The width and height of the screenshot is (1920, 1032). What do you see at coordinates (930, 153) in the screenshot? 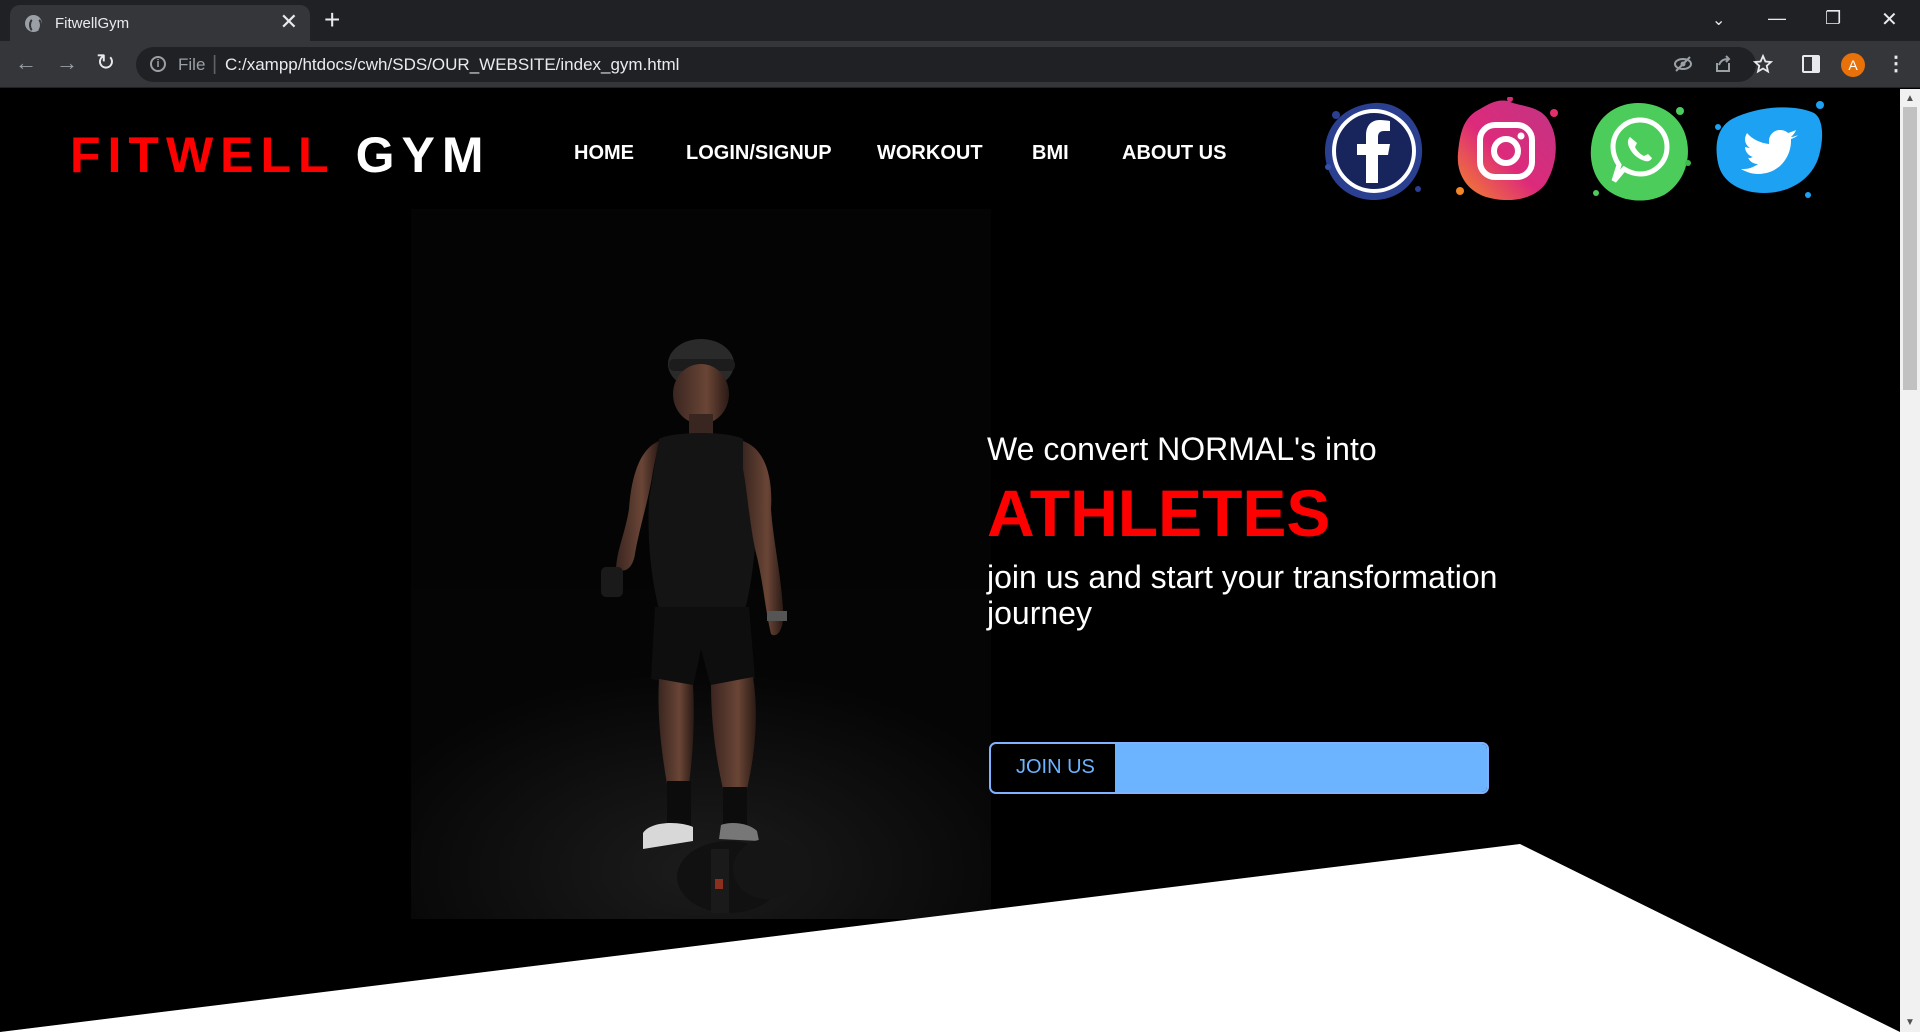
I see `nav-link-workout: WORKOUT` at bounding box center [930, 153].